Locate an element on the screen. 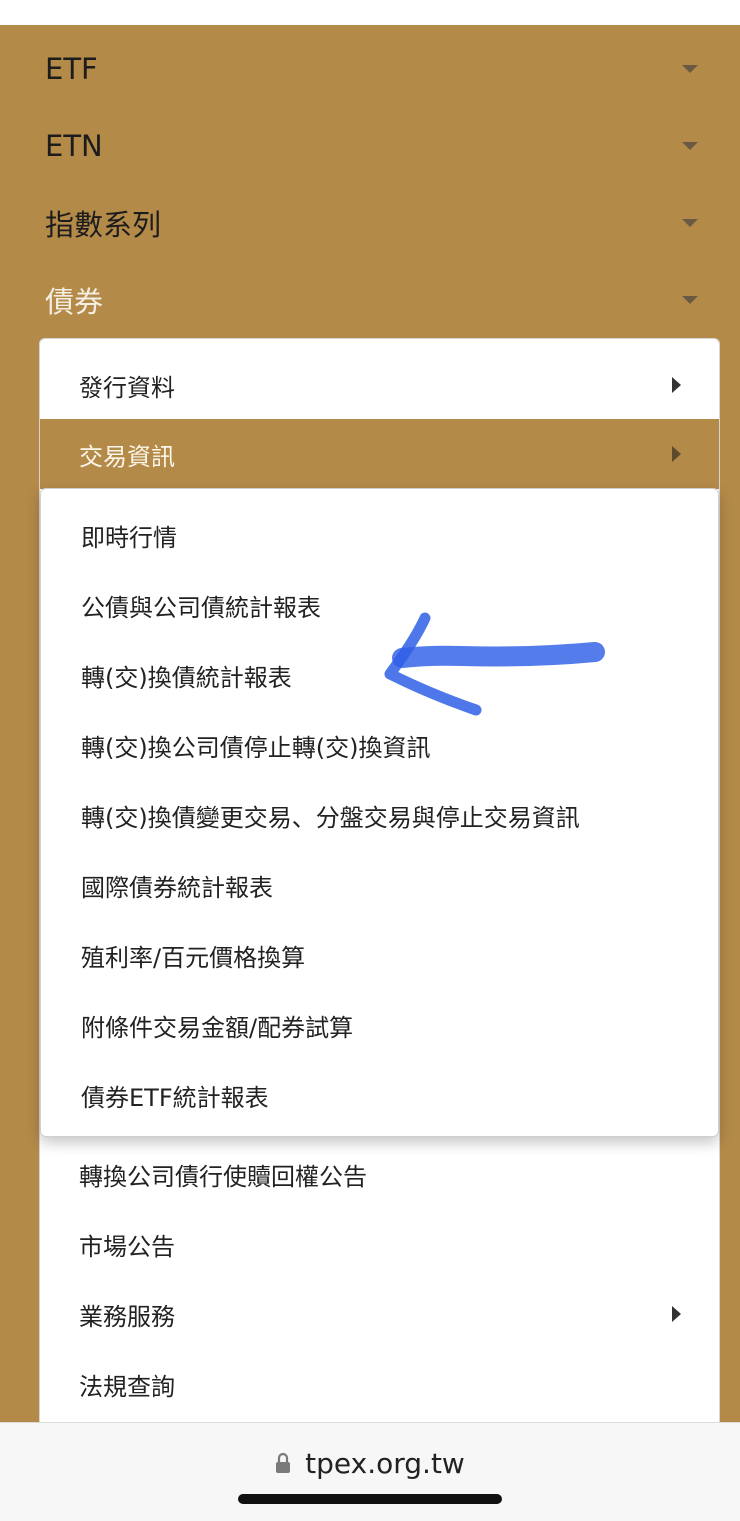 Image resolution: width=740 pixels, height=1521 pixels. submenu-item-trading-info: 交易資訊 is located at coordinates (379, 454).